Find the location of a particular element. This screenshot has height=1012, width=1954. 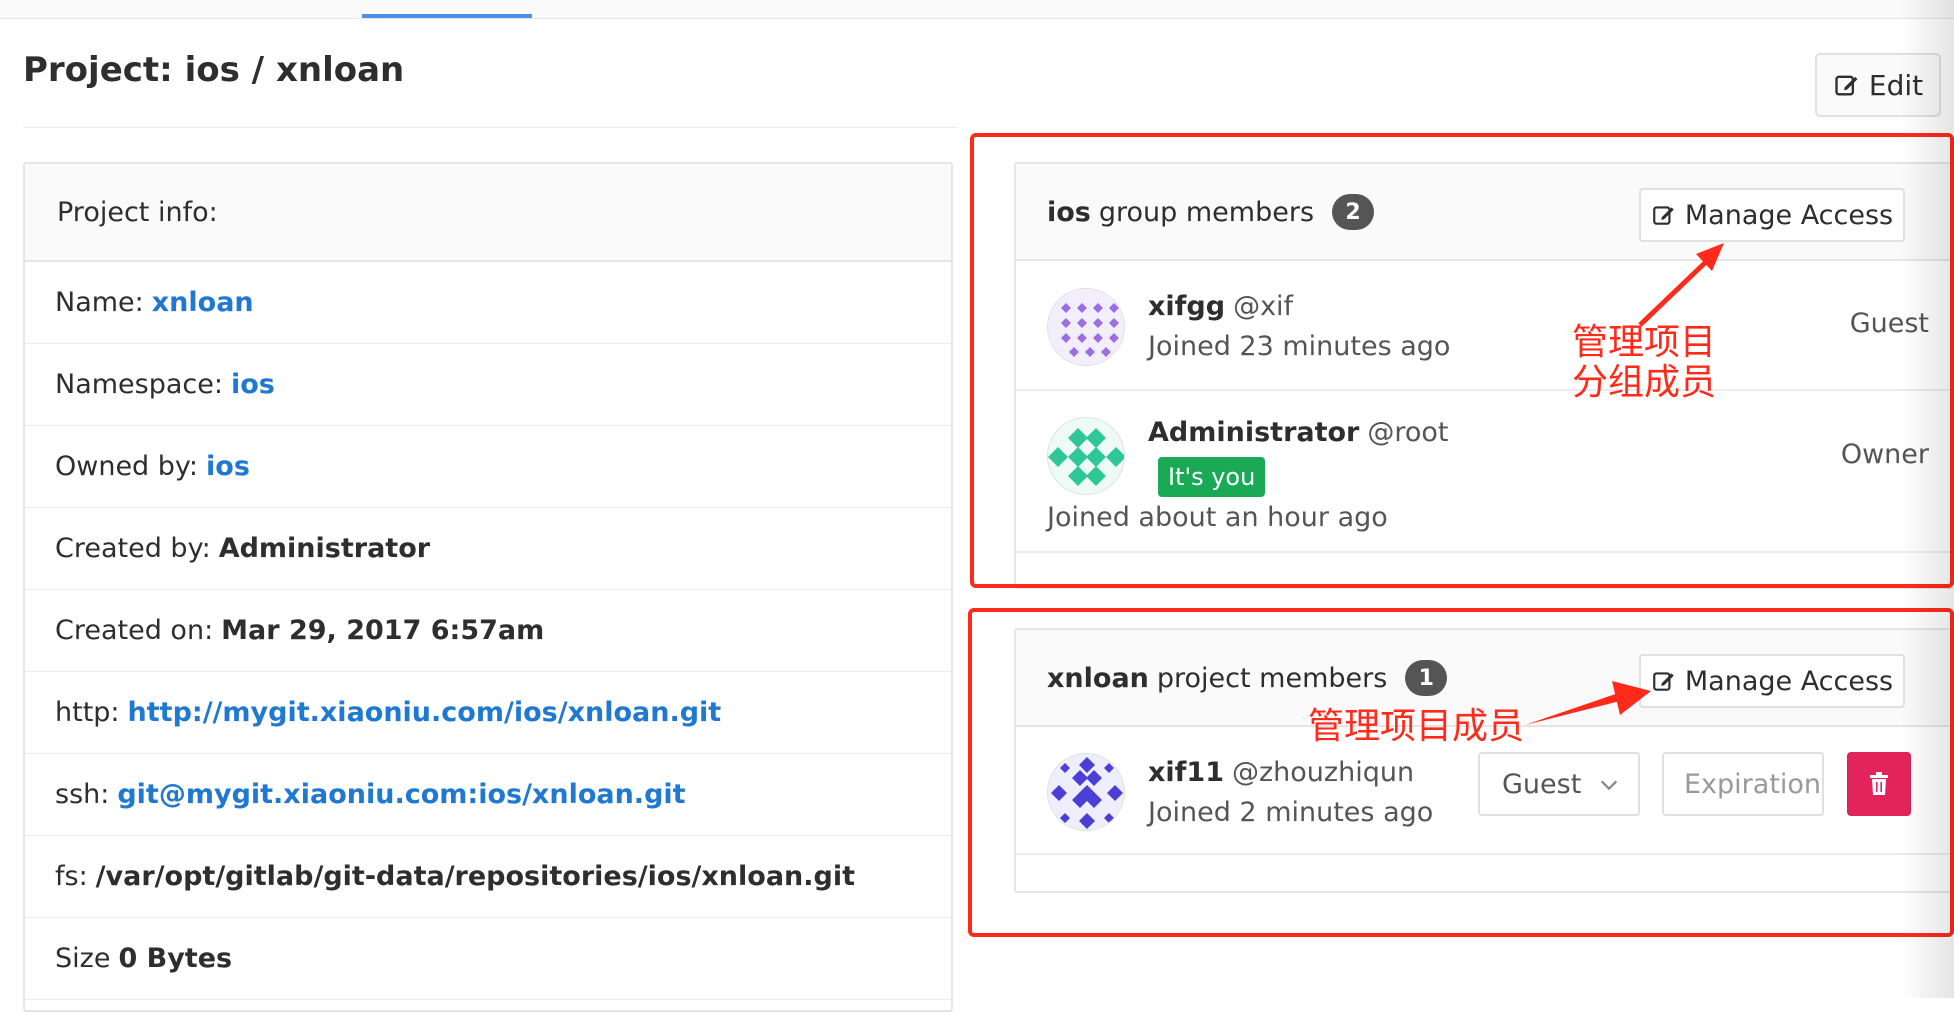

annotation-arrows is located at coordinates (1624, 484).